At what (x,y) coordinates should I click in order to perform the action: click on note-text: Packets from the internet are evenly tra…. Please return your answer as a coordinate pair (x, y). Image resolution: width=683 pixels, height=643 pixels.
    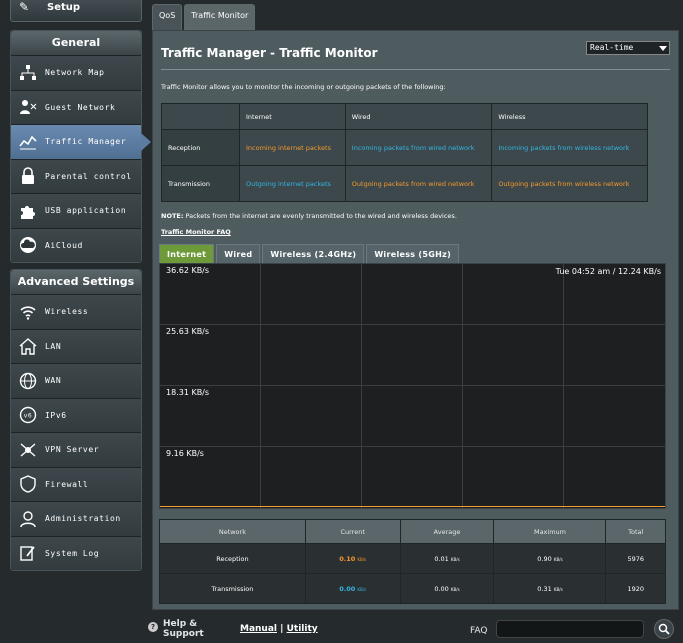
    Looking at the image, I should click on (320, 216).